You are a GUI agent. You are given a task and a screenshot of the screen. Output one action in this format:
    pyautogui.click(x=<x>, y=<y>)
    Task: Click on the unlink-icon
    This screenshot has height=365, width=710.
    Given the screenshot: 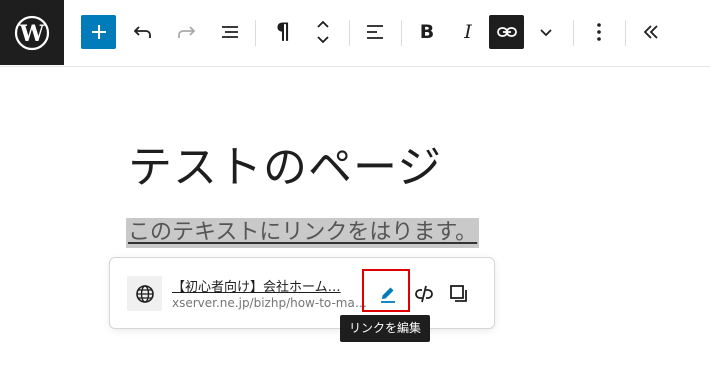 What is the action you would take?
    pyautogui.click(x=424, y=294)
    